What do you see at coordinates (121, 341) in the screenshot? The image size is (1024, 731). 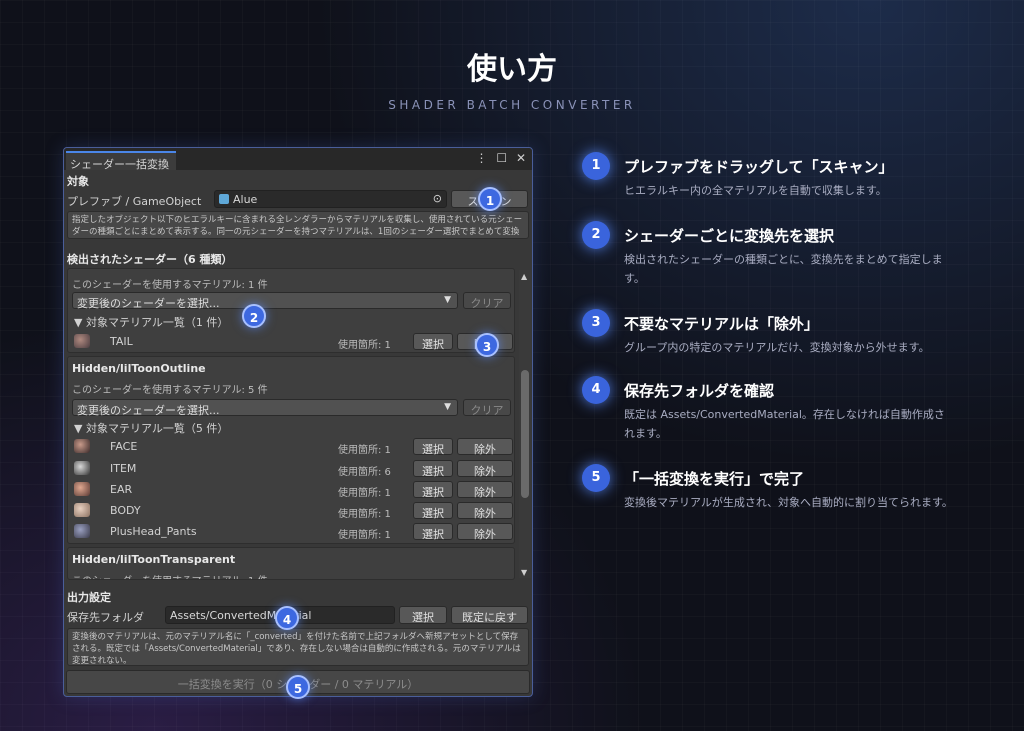 I see `material-name: TAIL` at bounding box center [121, 341].